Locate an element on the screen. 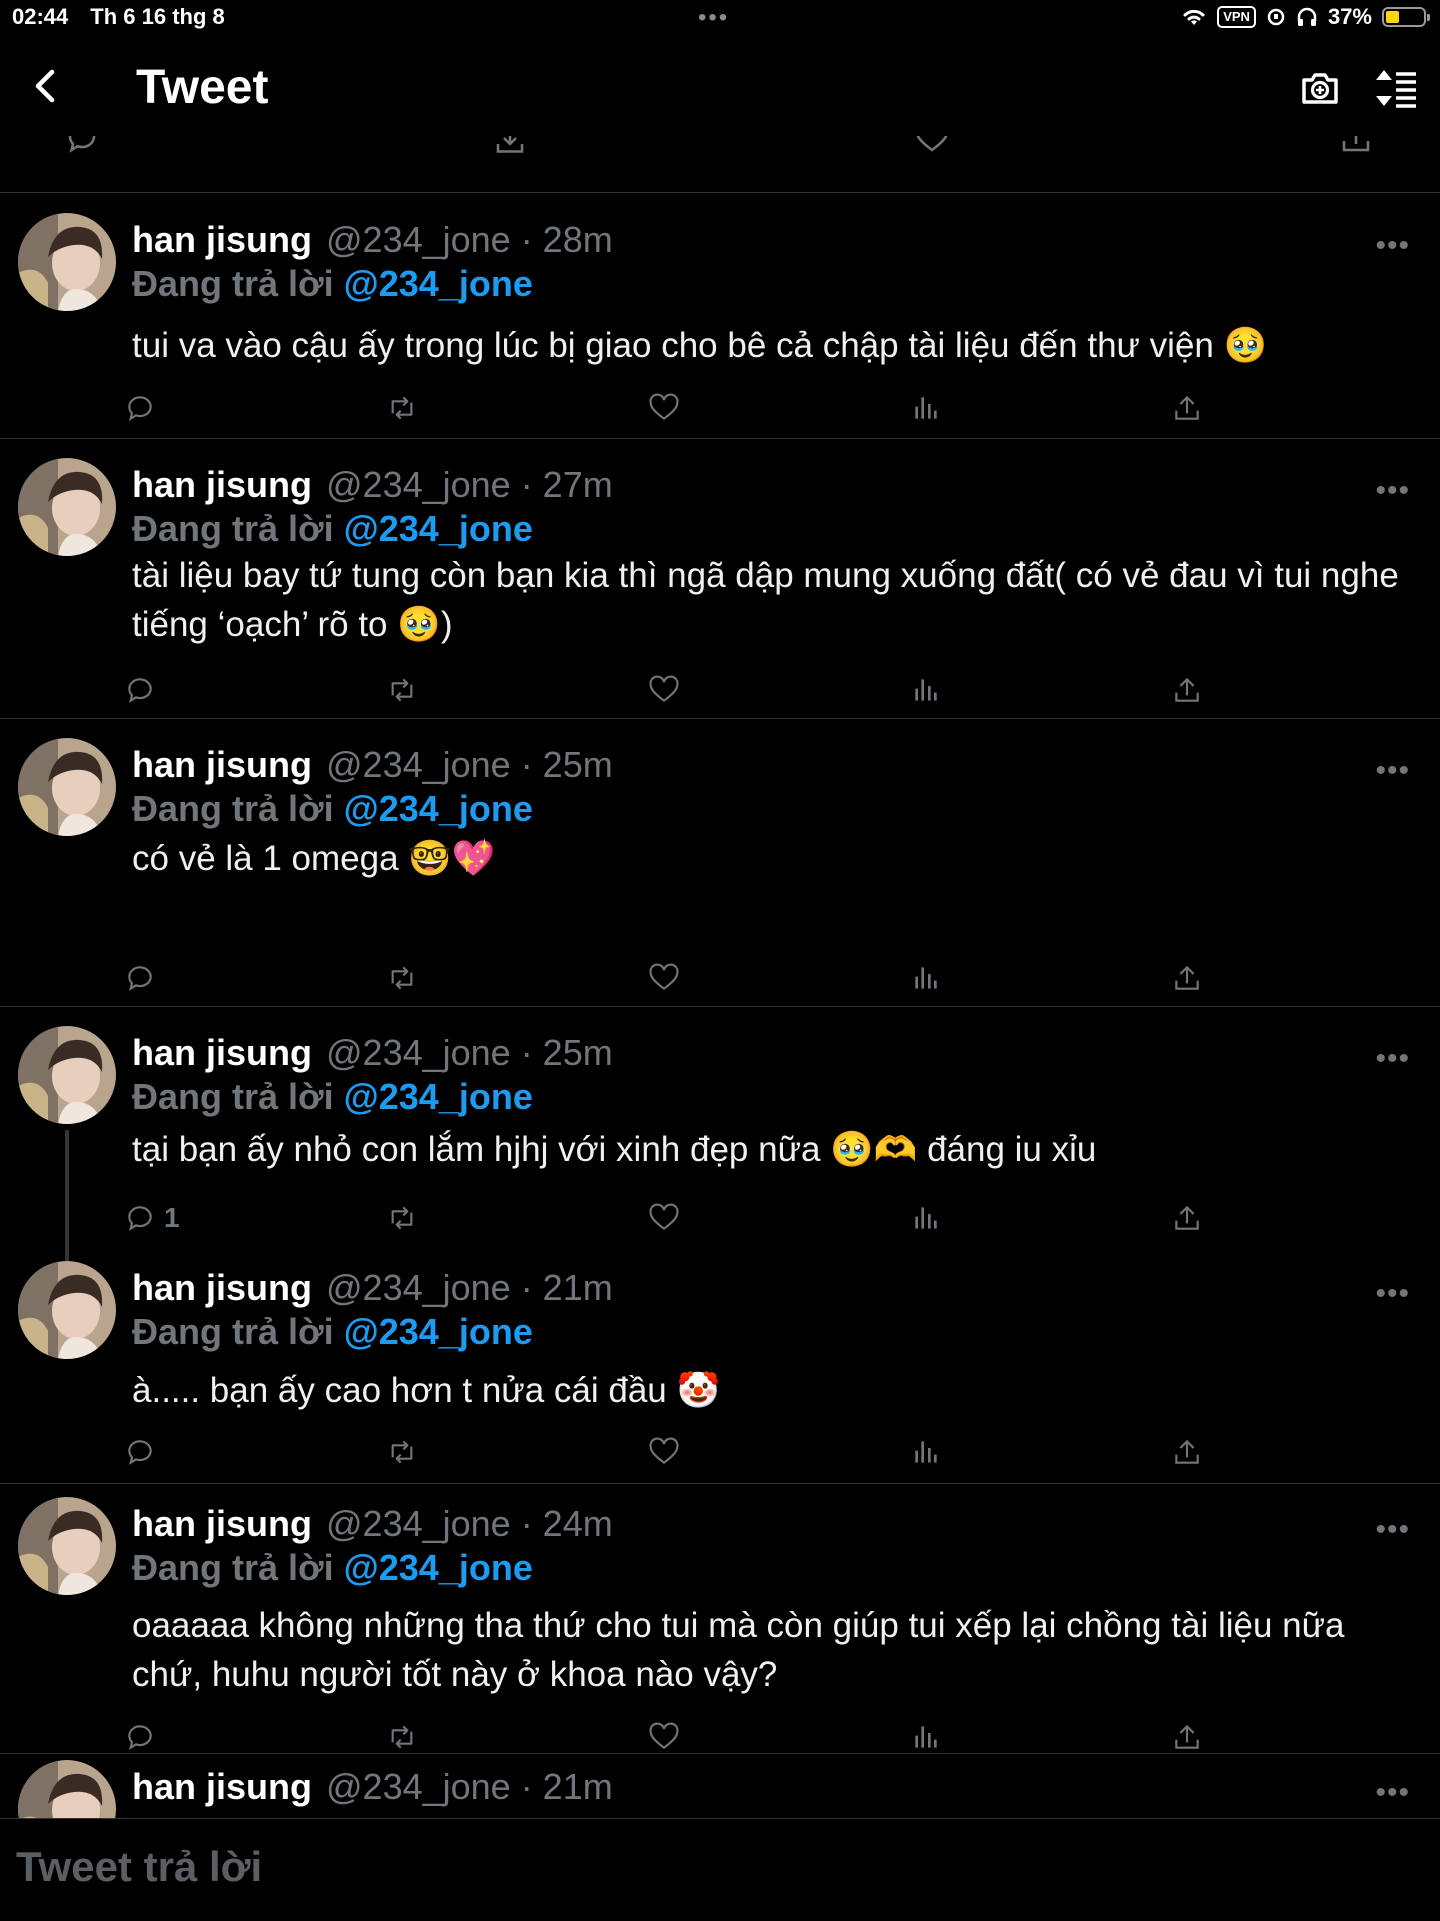 The height and width of the screenshot is (1921, 1440). reply-button: 1 is located at coordinates (152, 1218).